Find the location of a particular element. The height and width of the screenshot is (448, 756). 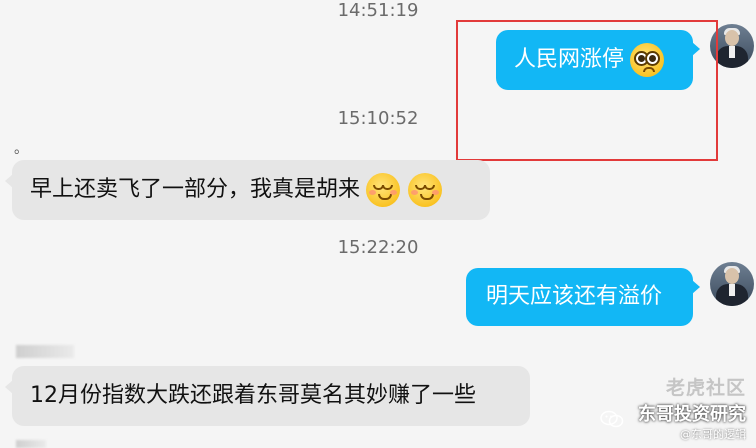

timestamp: 14:51:19 is located at coordinates (378, 10).